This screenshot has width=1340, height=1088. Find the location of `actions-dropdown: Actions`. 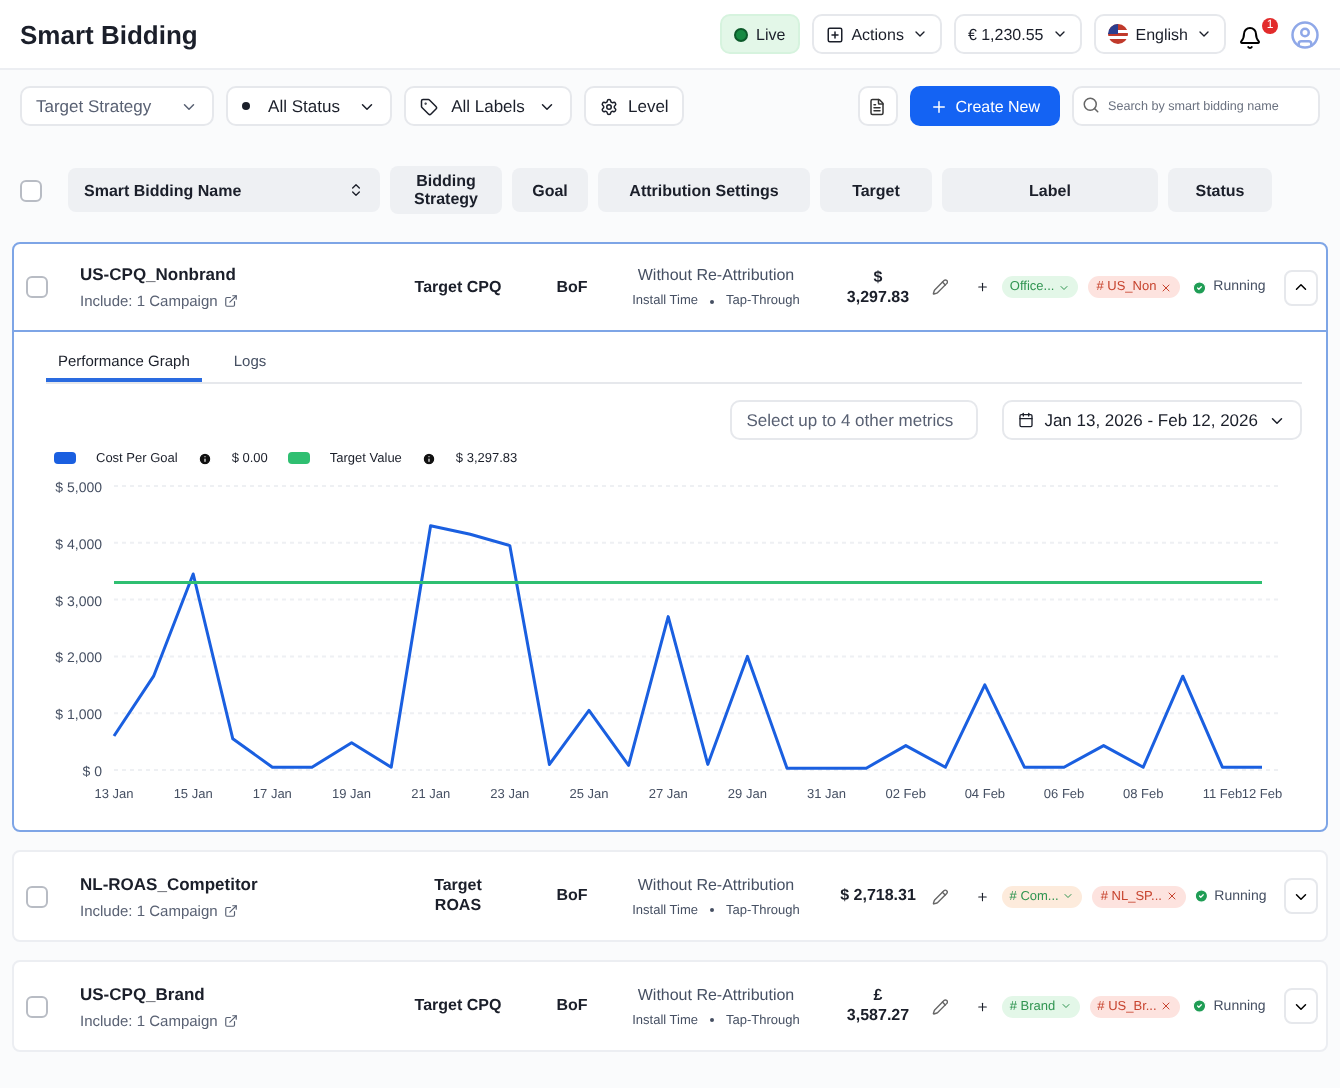

actions-dropdown: Actions is located at coordinates (876, 34).